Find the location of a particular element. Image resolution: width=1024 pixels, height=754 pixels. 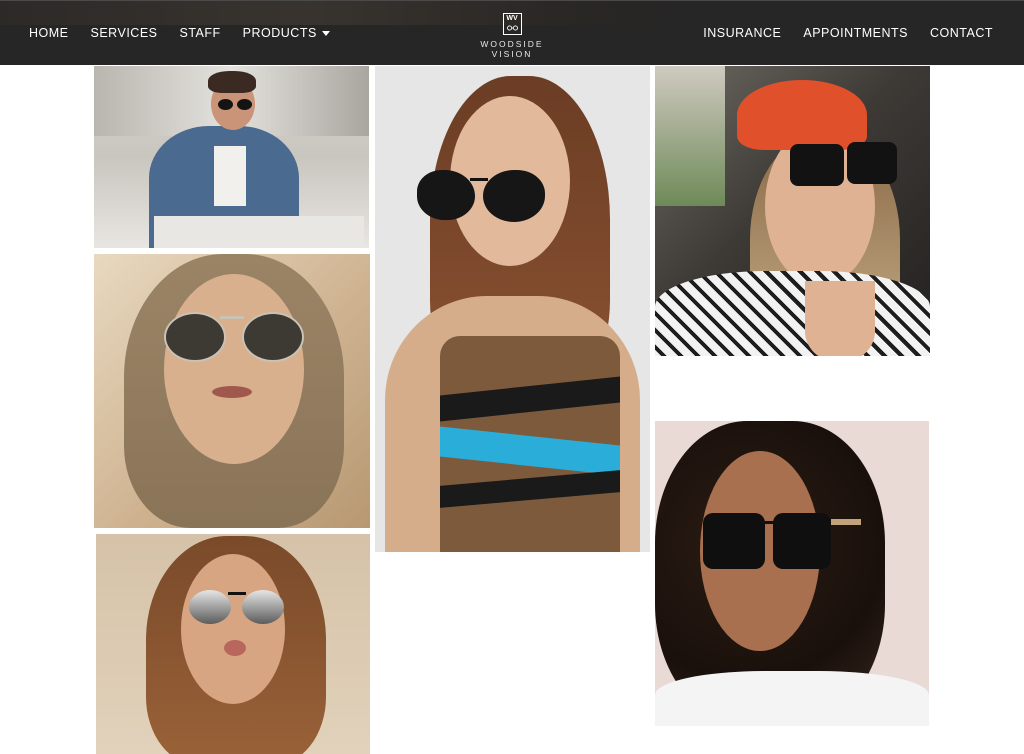

nav-insurance-label: INSURANCE is located at coordinates (742, 33).